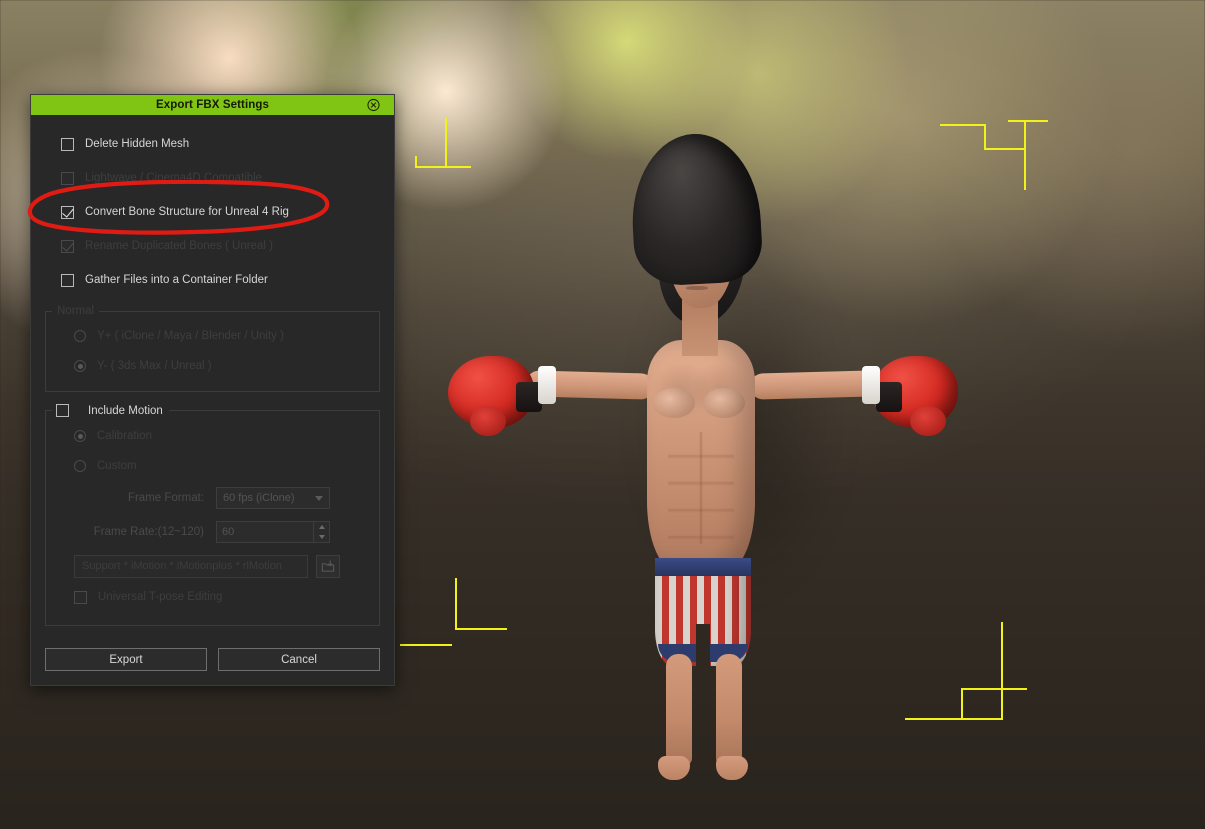 Image resolution: width=1205 pixels, height=829 pixels. What do you see at coordinates (259, 498) in the screenshot?
I see `frame-format-value: 60 fps (iClone)` at bounding box center [259, 498].